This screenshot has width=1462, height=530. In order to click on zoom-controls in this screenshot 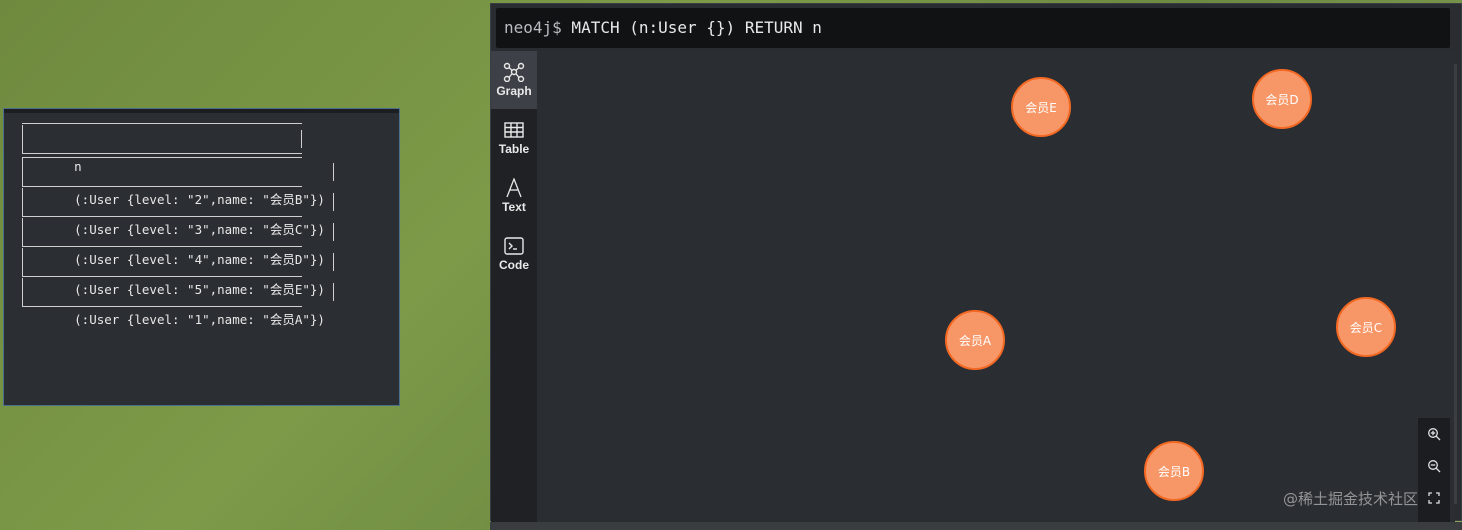, I will do `click(1434, 470)`.